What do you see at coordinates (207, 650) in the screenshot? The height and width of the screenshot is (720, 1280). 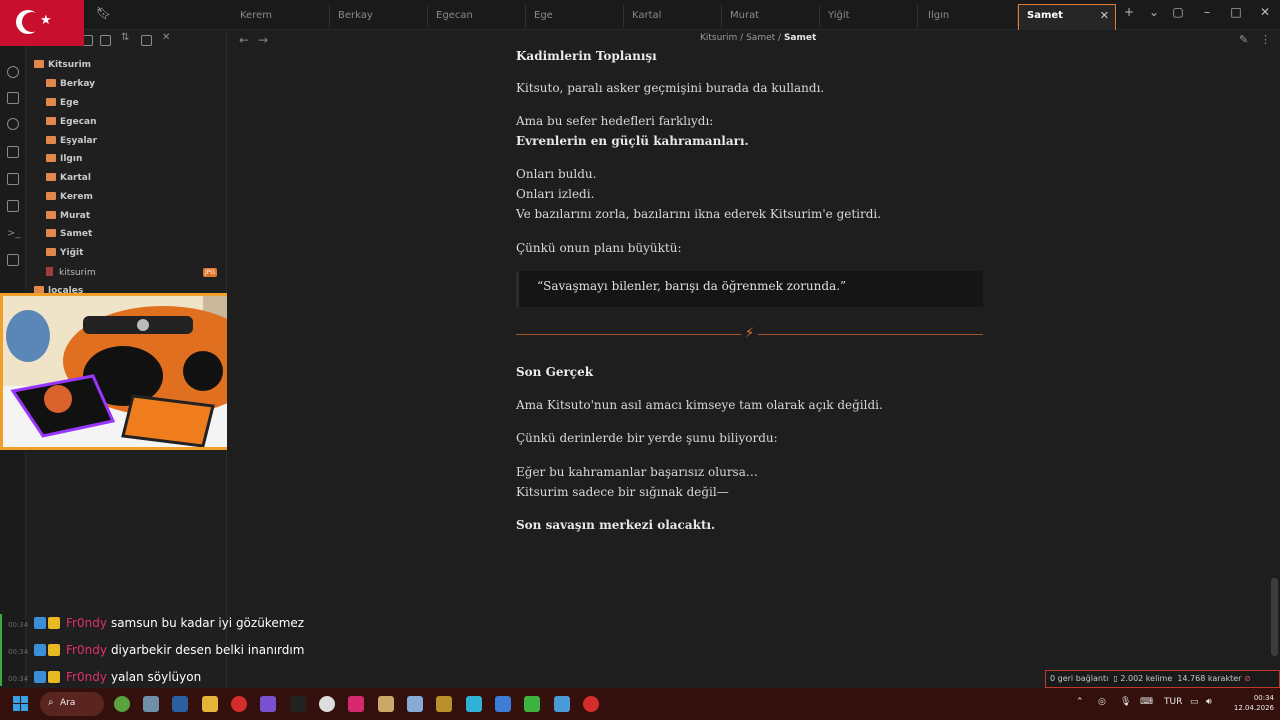 I see `chat-text: diyarbekir desen belki inanırdım` at bounding box center [207, 650].